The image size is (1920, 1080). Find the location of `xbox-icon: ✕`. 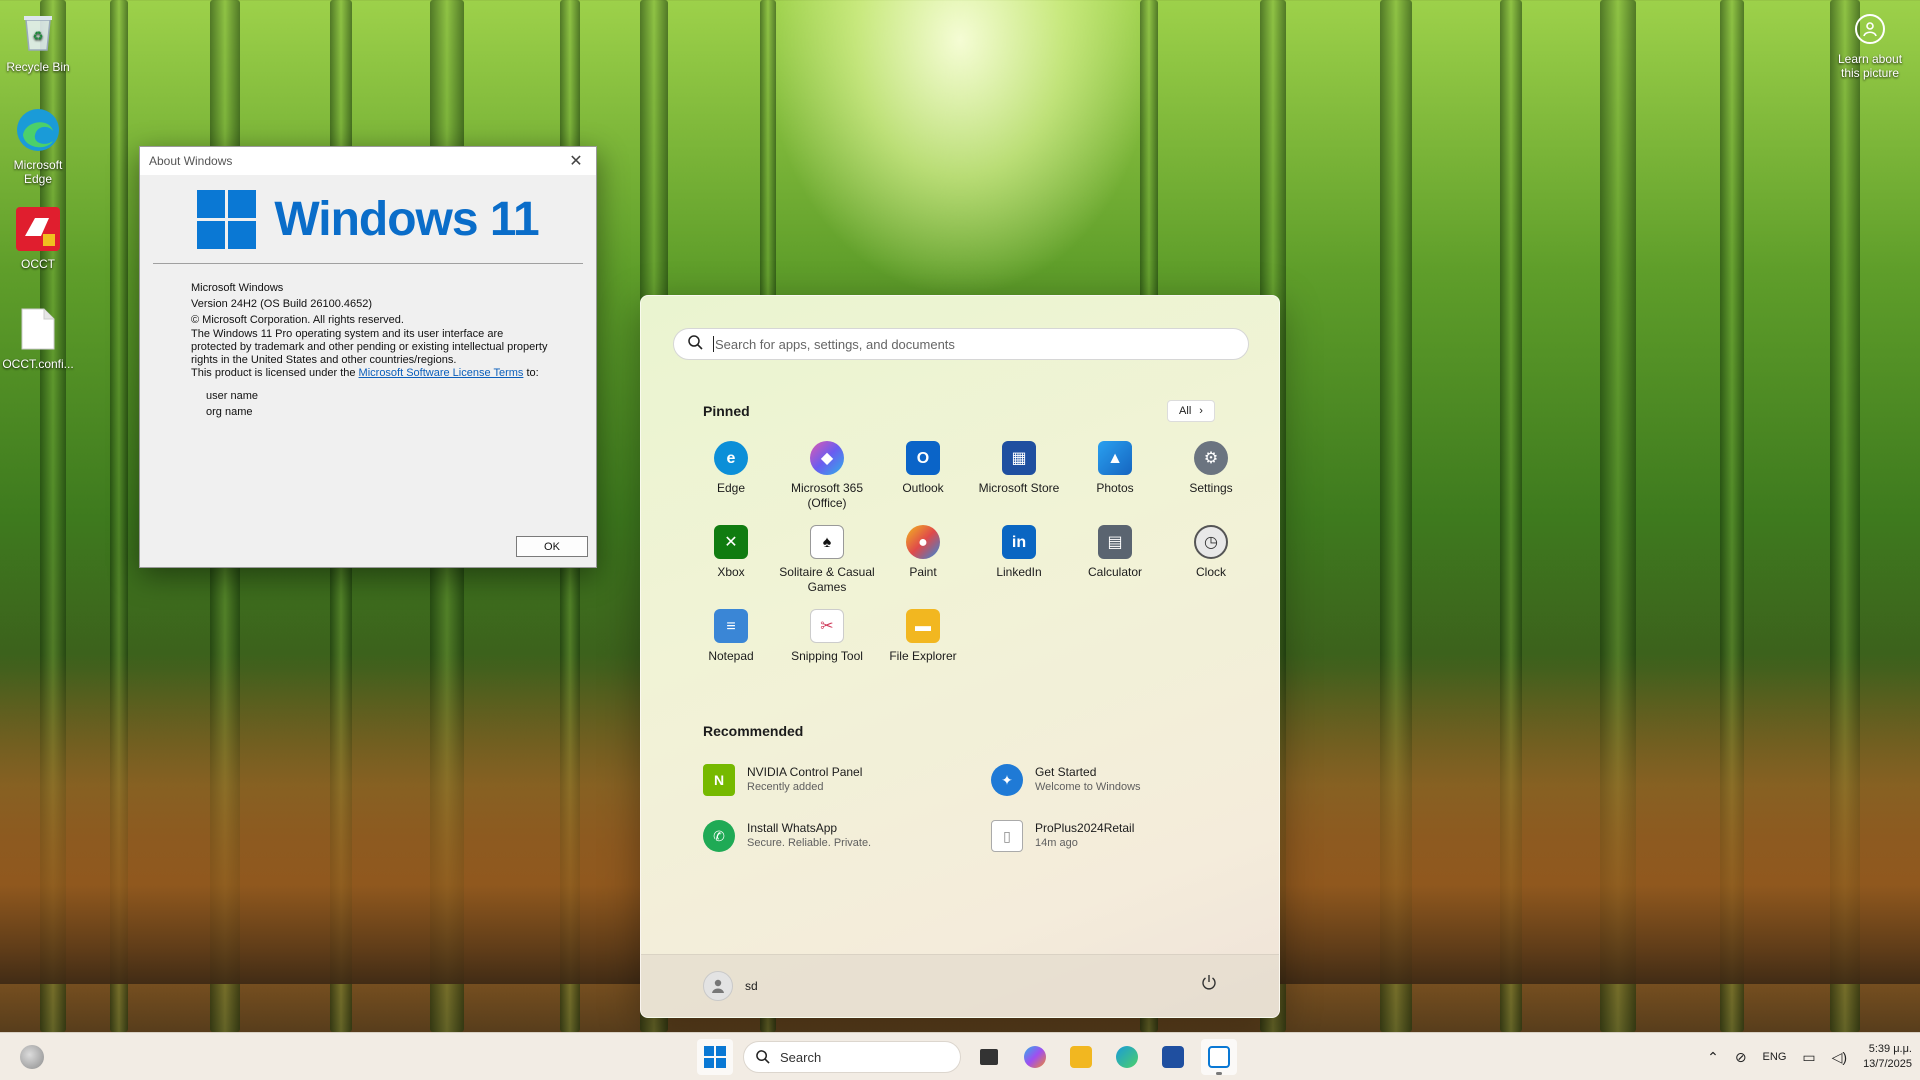

xbox-icon: ✕ is located at coordinates (731, 542).